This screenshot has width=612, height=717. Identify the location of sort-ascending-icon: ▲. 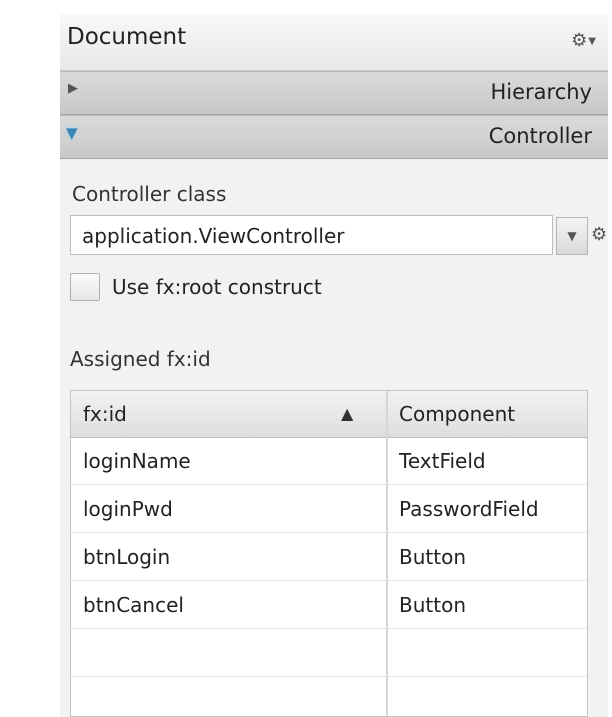
(347, 413).